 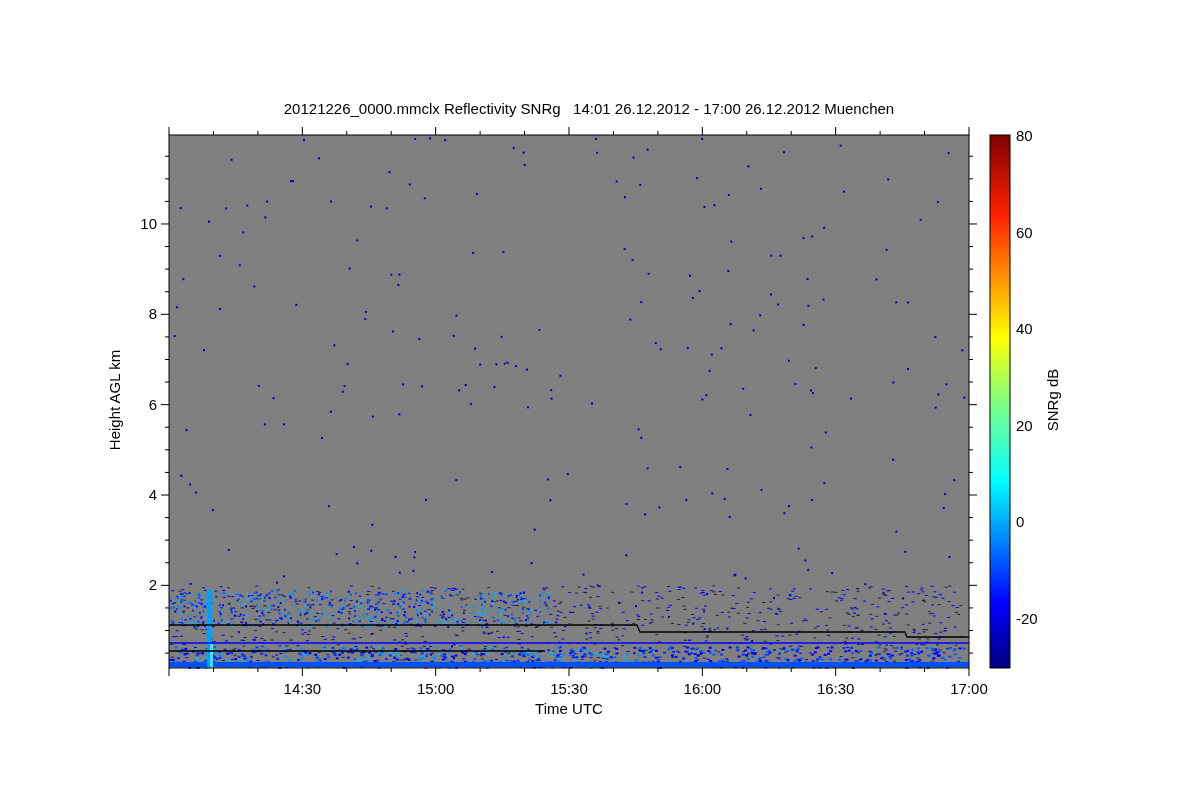 I want to click on colorbar-label: SNRg dB, so click(x=1052, y=400).